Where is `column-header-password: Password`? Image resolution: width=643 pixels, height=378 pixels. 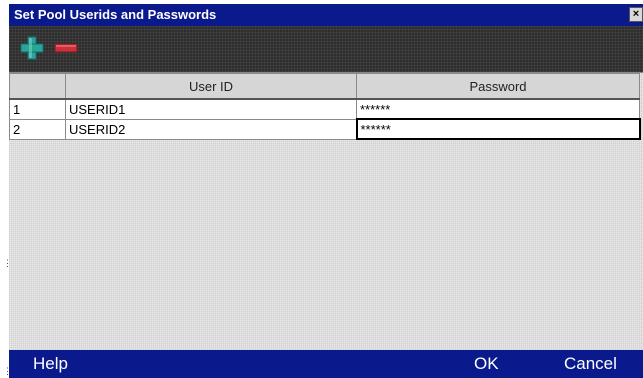
column-header-password: Password is located at coordinates (498, 86).